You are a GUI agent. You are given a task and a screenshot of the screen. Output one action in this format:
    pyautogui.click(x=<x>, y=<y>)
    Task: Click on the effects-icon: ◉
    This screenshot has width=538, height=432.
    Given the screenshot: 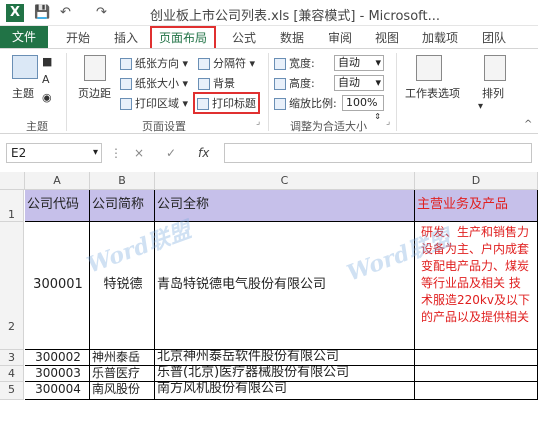 What is the action you would take?
    pyautogui.click(x=47, y=97)
    